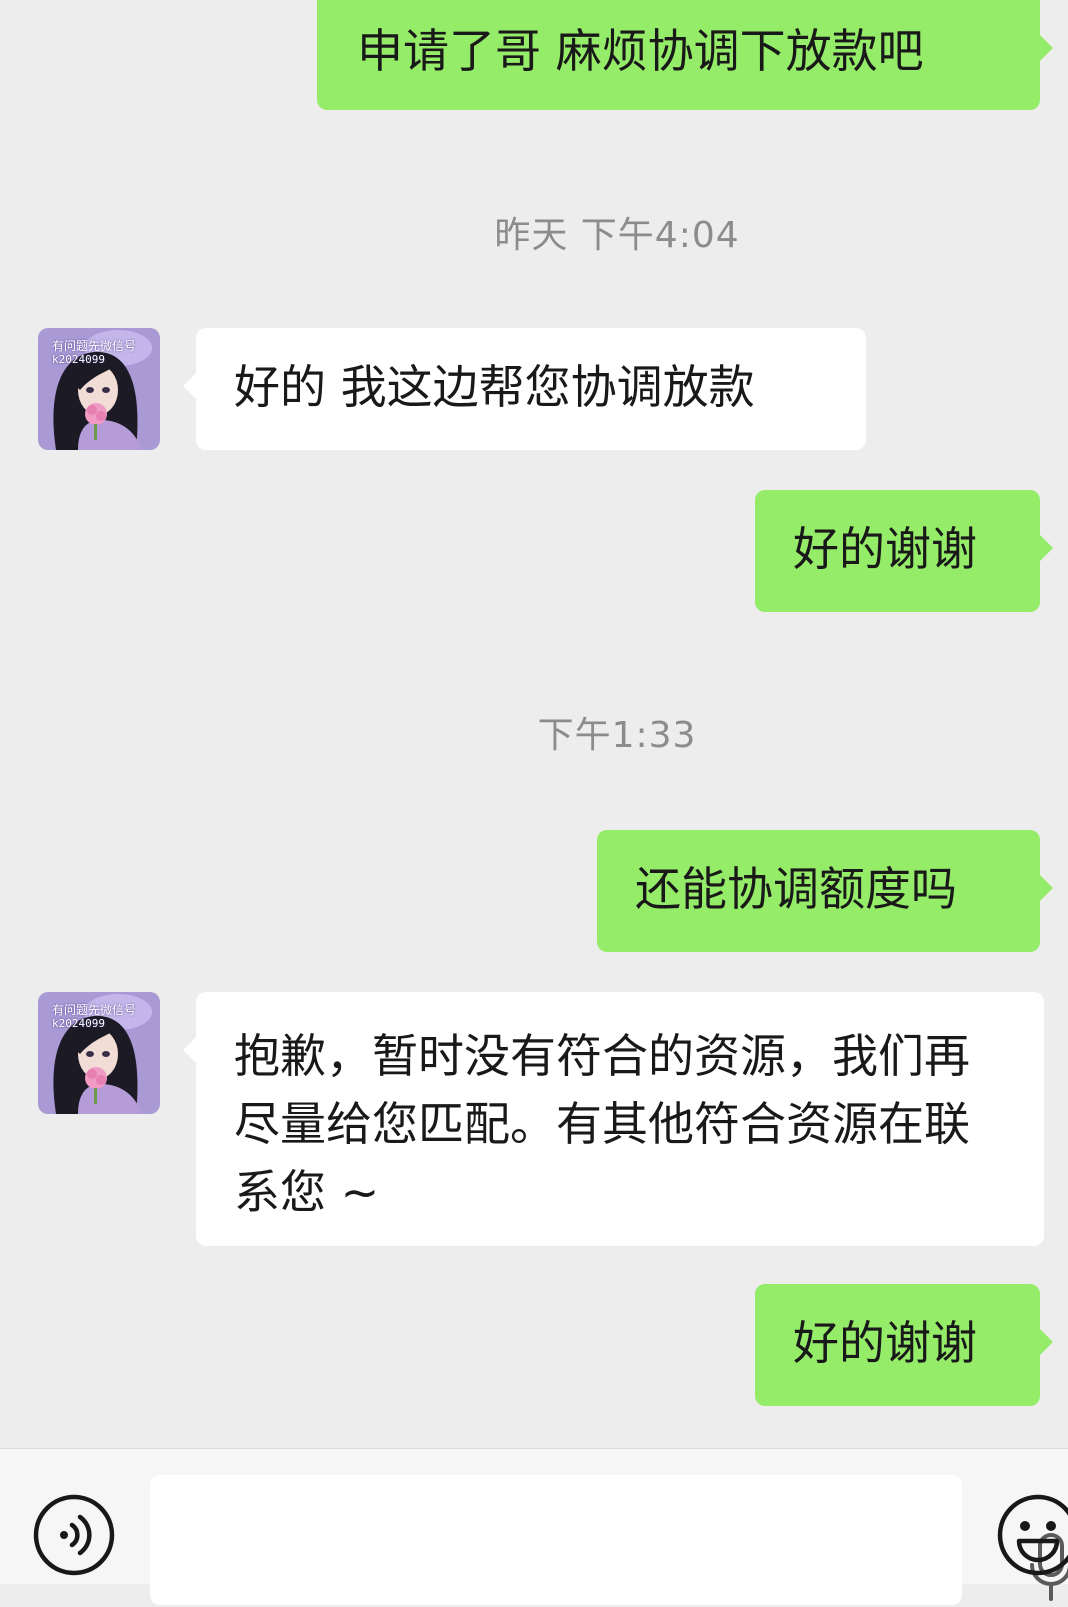 This screenshot has height=1607, width=1068. I want to click on message-text: 好的 我这边帮您协调放款, so click(494, 387).